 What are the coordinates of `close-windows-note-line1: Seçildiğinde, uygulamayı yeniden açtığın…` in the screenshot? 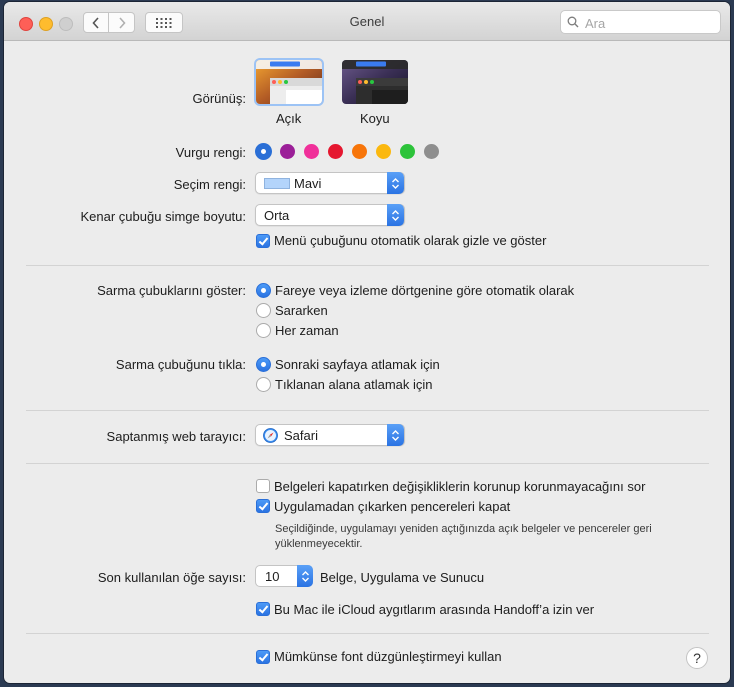 It's located at (463, 529).